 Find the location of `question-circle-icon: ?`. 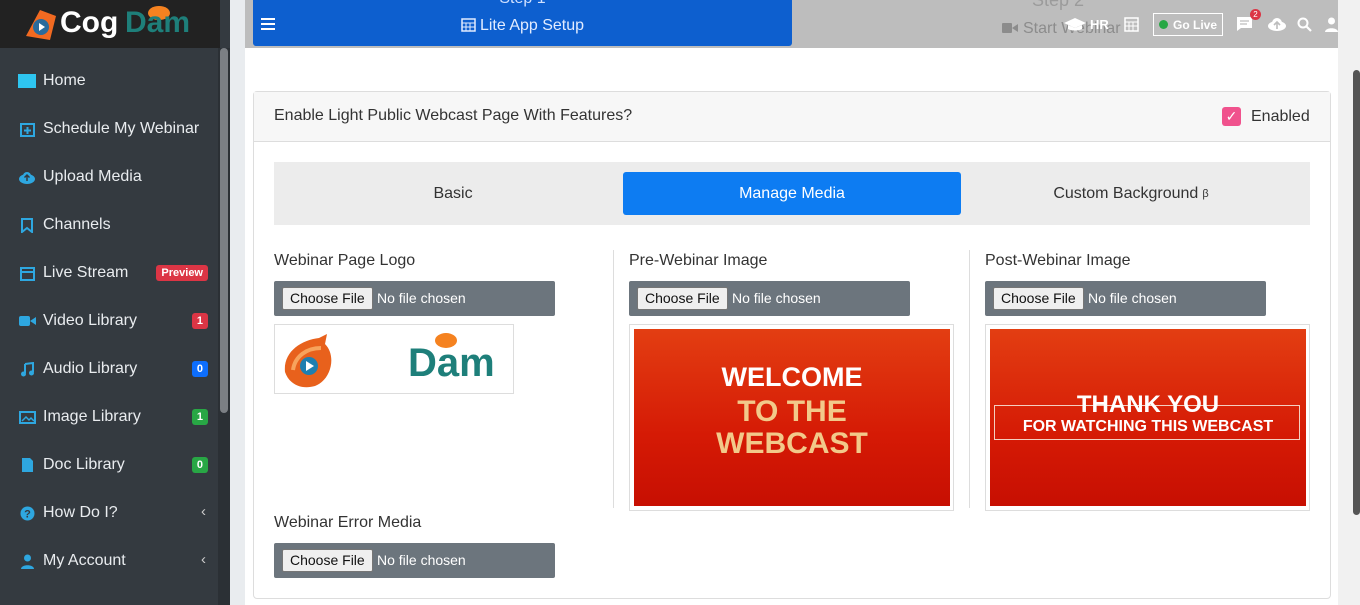

question-circle-icon: ? is located at coordinates (27, 513).